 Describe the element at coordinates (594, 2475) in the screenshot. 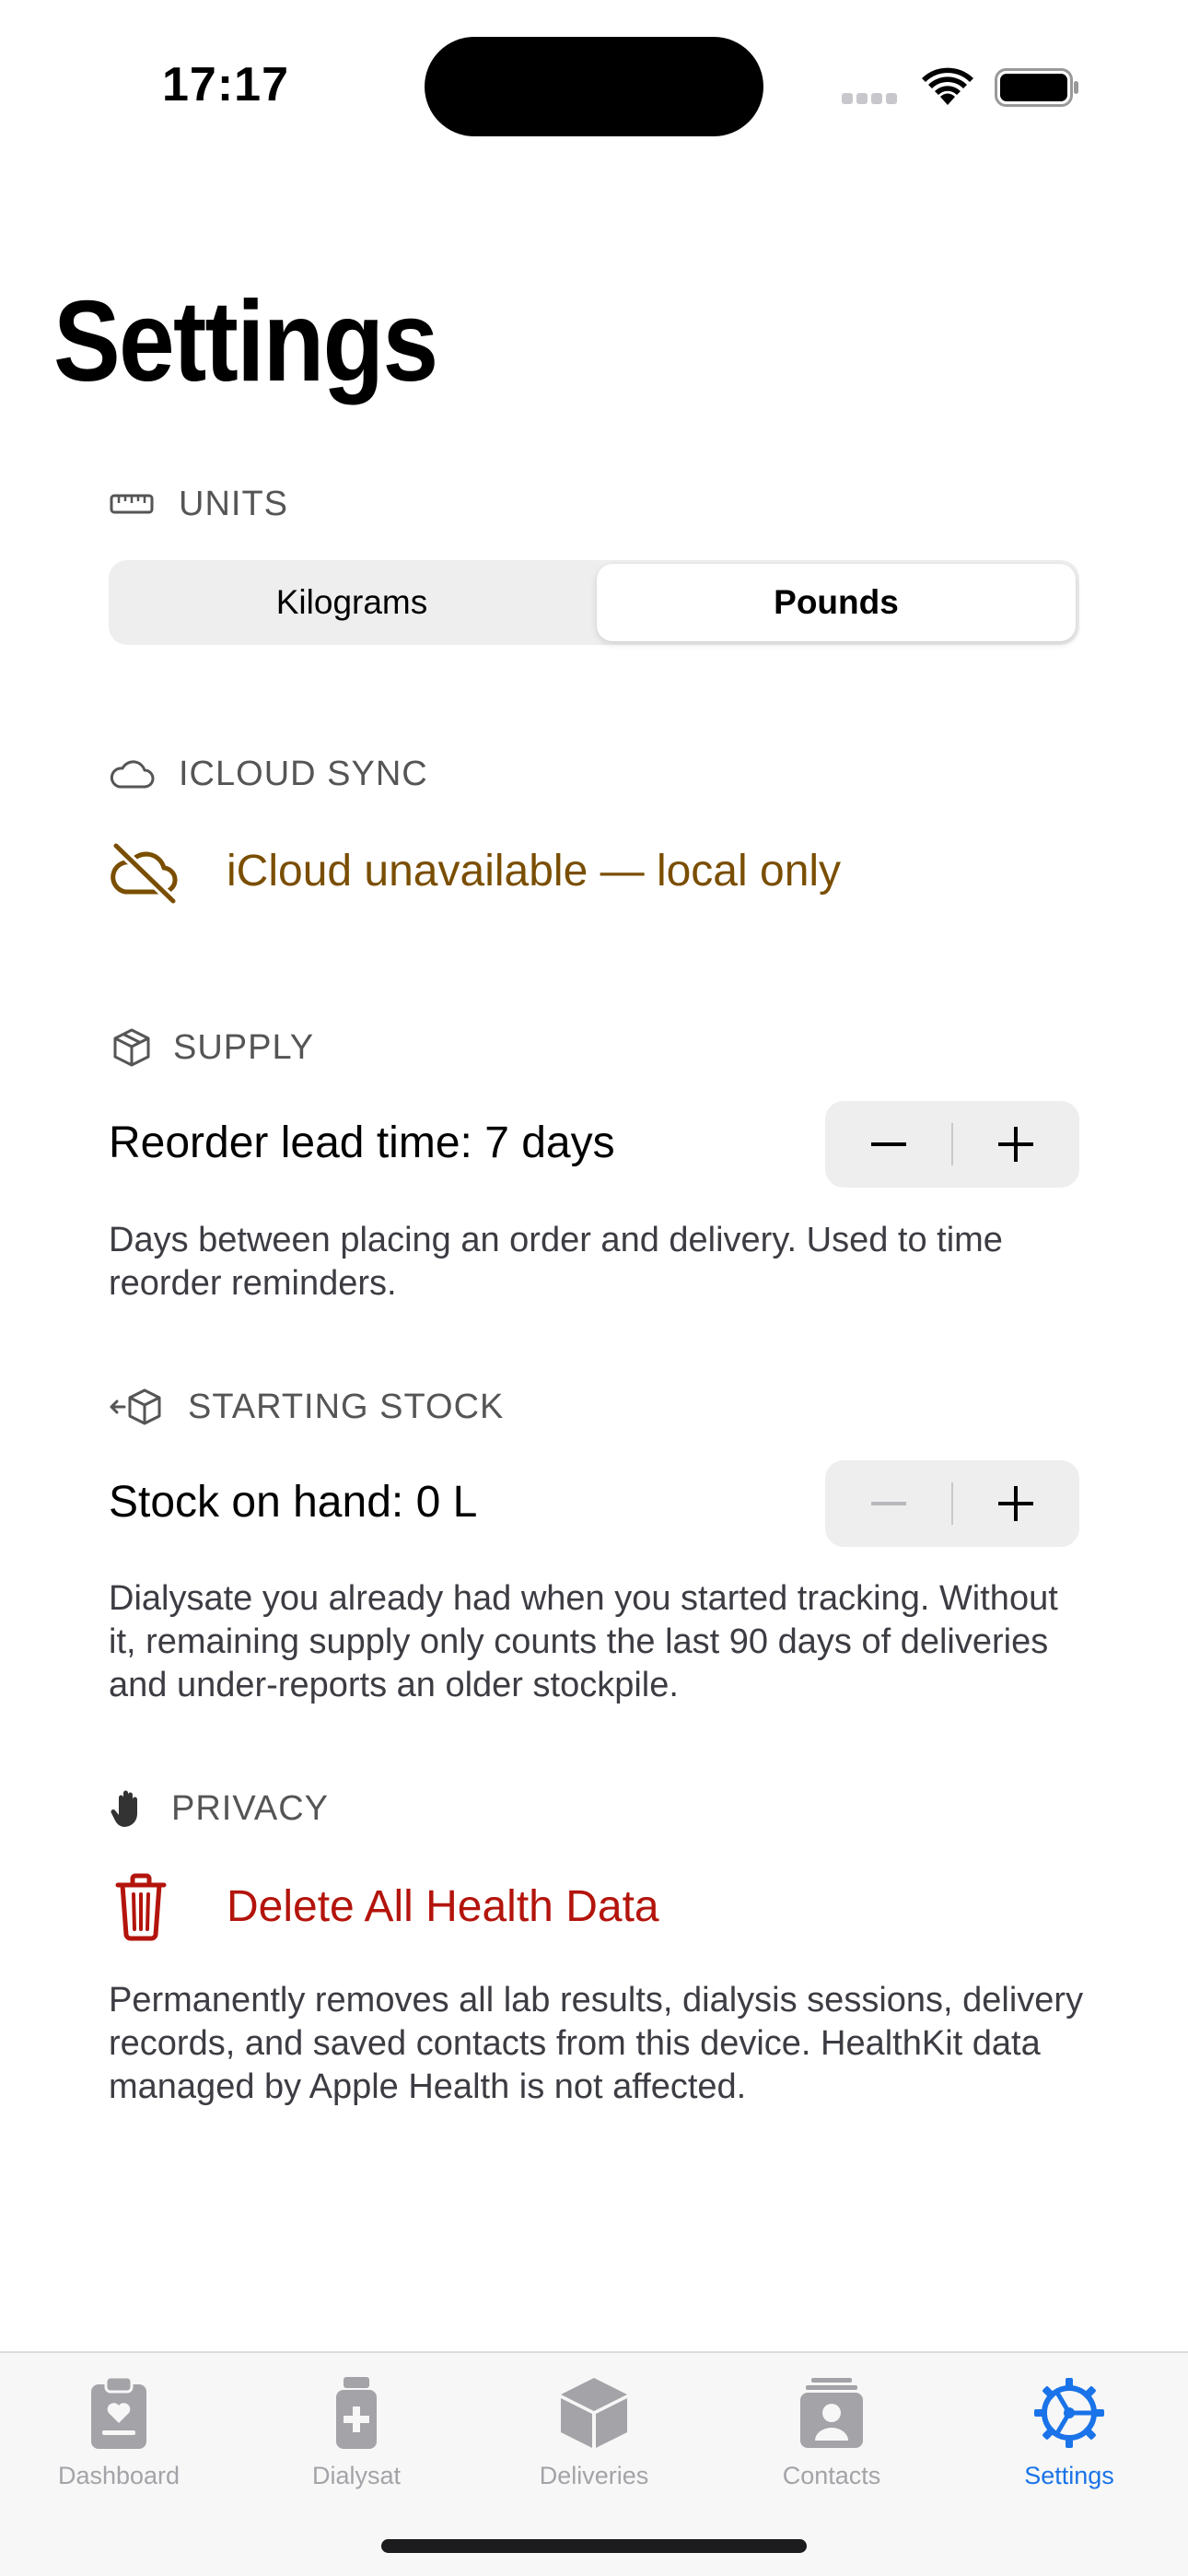

I see `tab-label: Deliveries` at that location.